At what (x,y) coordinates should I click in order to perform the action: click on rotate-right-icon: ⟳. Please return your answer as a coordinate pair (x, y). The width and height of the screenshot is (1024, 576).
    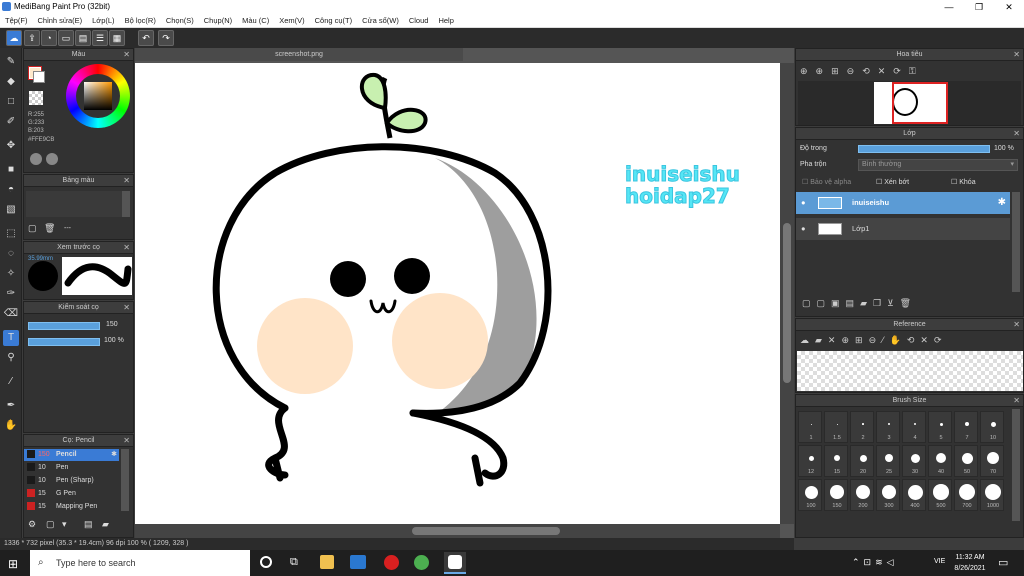
    Looking at the image, I should click on (901, 71).